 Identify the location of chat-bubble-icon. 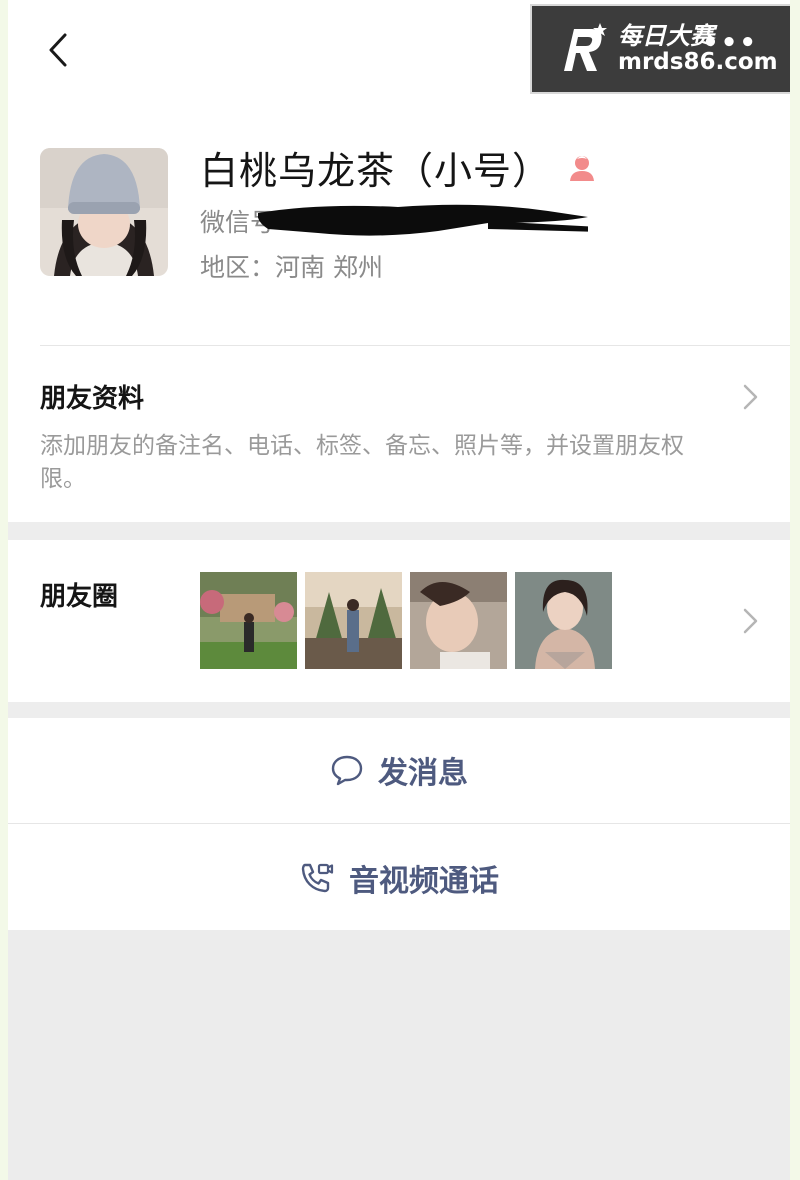
(347, 770).